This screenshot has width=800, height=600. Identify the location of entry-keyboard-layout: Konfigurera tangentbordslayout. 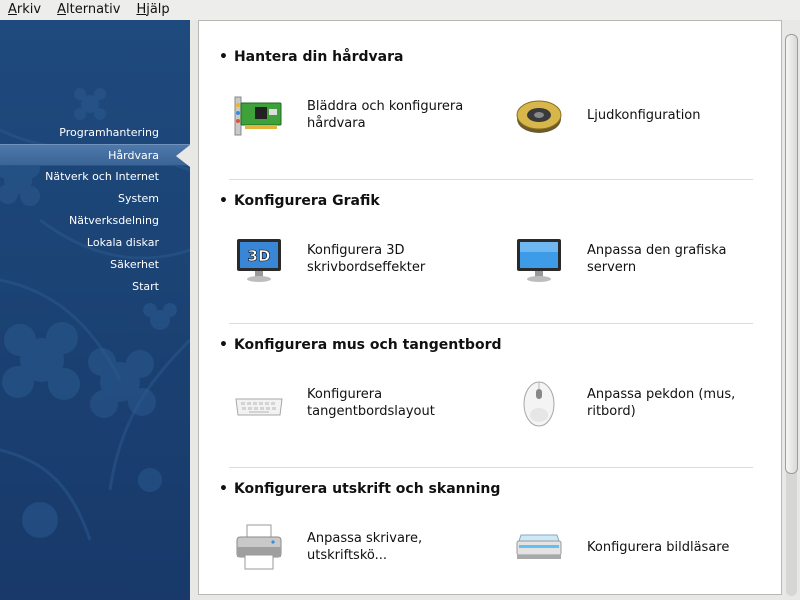
(370, 403).